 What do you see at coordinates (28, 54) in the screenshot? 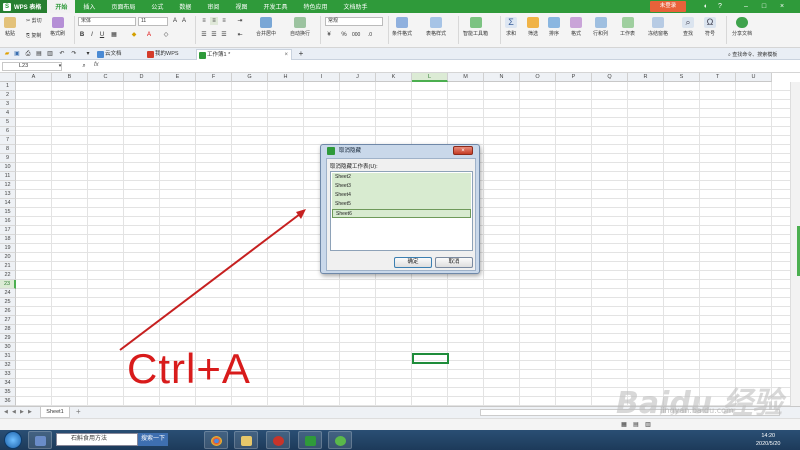
I see `print-icon: ⎙` at bounding box center [28, 54].